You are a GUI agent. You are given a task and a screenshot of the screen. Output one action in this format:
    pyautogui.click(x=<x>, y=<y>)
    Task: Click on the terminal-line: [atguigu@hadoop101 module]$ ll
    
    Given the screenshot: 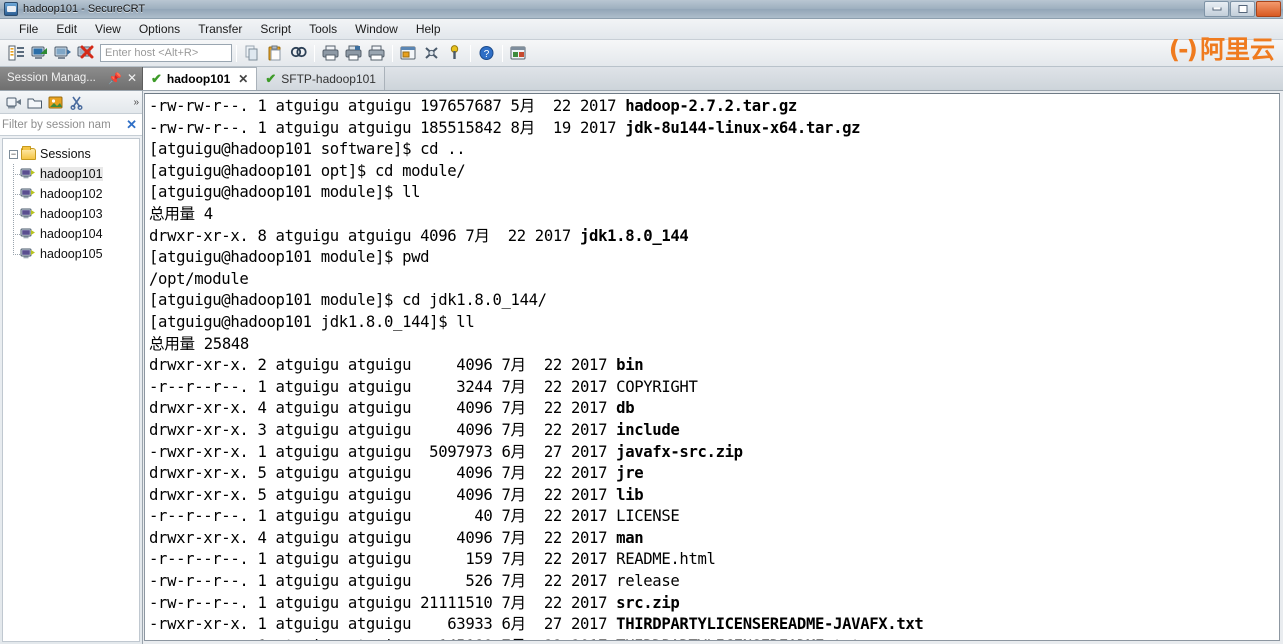 What is the action you would take?
    pyautogui.click(x=285, y=192)
    